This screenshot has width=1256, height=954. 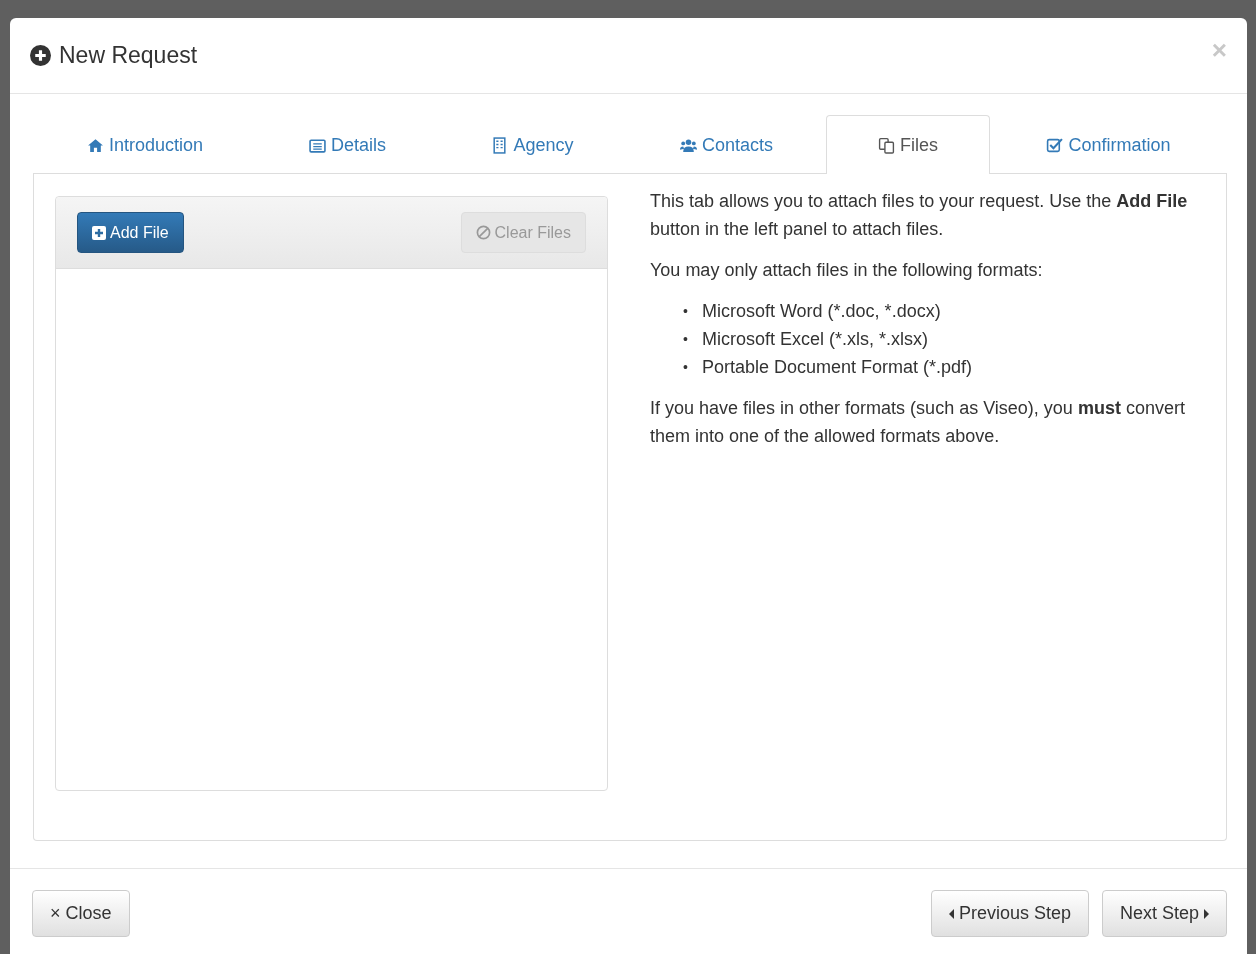 I want to click on ban-icon, so click(x=483, y=232).